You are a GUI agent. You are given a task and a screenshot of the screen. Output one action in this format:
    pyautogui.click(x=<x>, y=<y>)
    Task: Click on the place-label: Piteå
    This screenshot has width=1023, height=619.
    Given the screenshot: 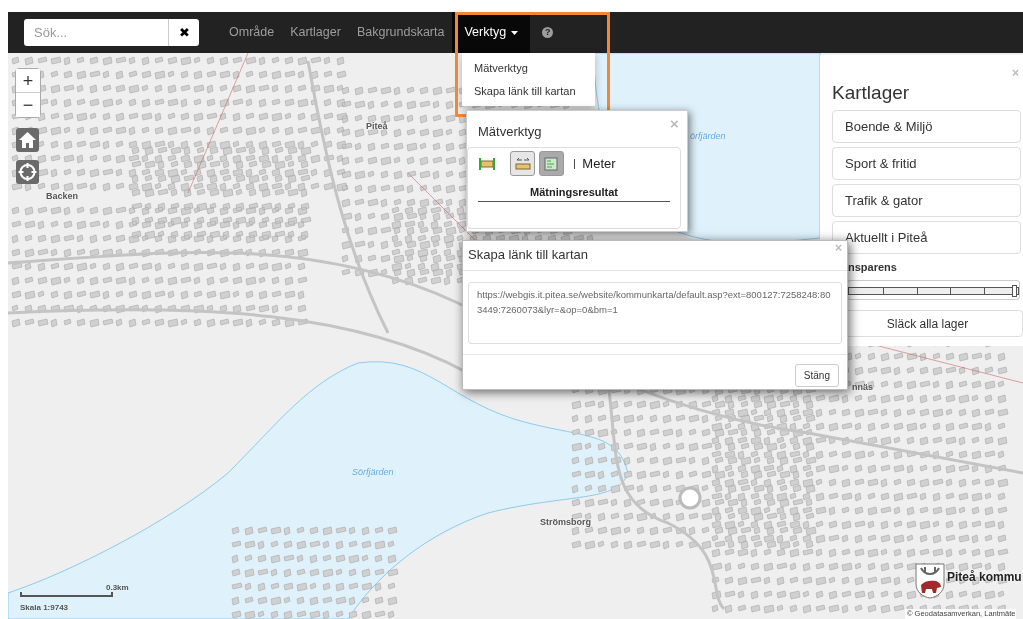 What is the action you would take?
    pyautogui.click(x=377, y=126)
    